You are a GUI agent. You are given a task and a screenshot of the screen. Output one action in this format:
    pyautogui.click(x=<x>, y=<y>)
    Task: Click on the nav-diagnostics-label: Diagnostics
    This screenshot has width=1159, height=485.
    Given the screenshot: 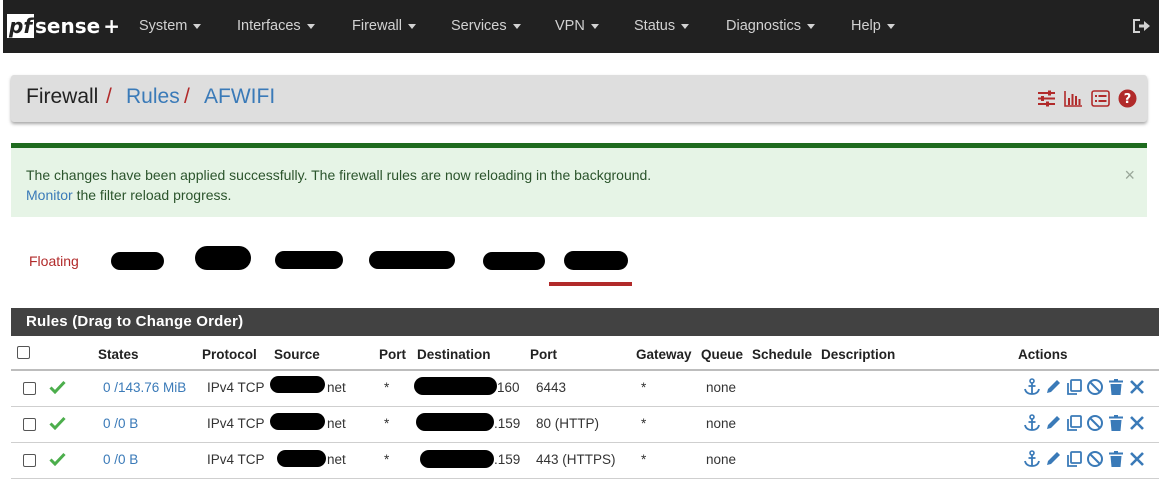 What is the action you would take?
    pyautogui.click(x=763, y=26)
    